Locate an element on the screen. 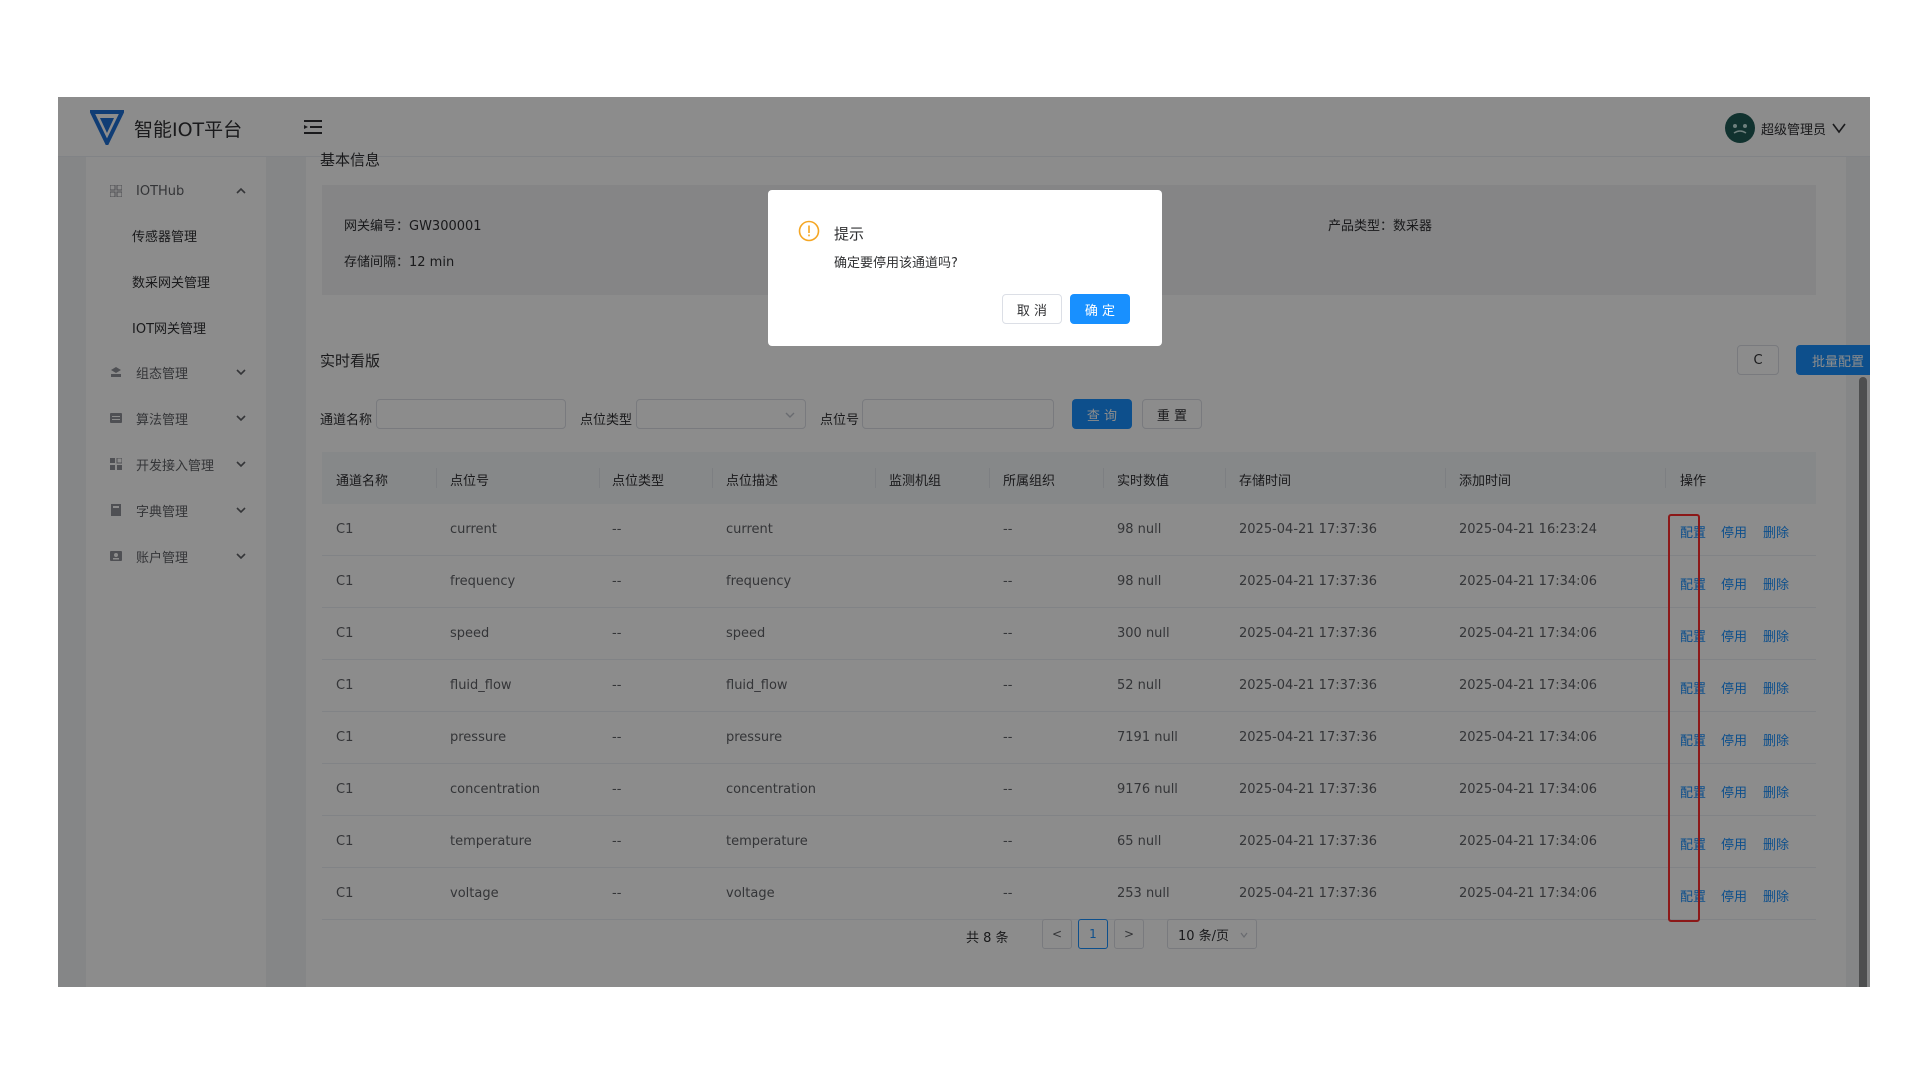 Image resolution: width=1920 pixels, height=1080 pixels. confirm-dialog: 提示 确定要停用该通道吗? 取 消 确 定 is located at coordinates (965, 268).